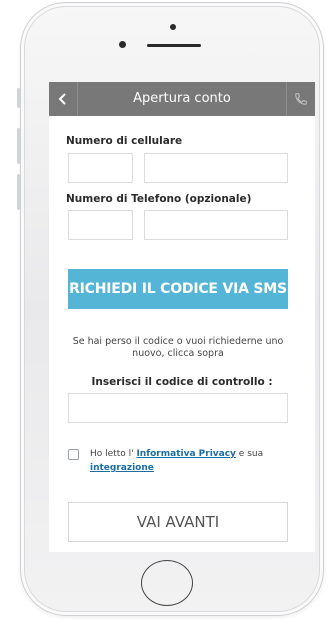 Image resolution: width=330 pixels, height=621 pixels. Describe the element at coordinates (122, 44) in the screenshot. I see `front-camera-icon` at that location.